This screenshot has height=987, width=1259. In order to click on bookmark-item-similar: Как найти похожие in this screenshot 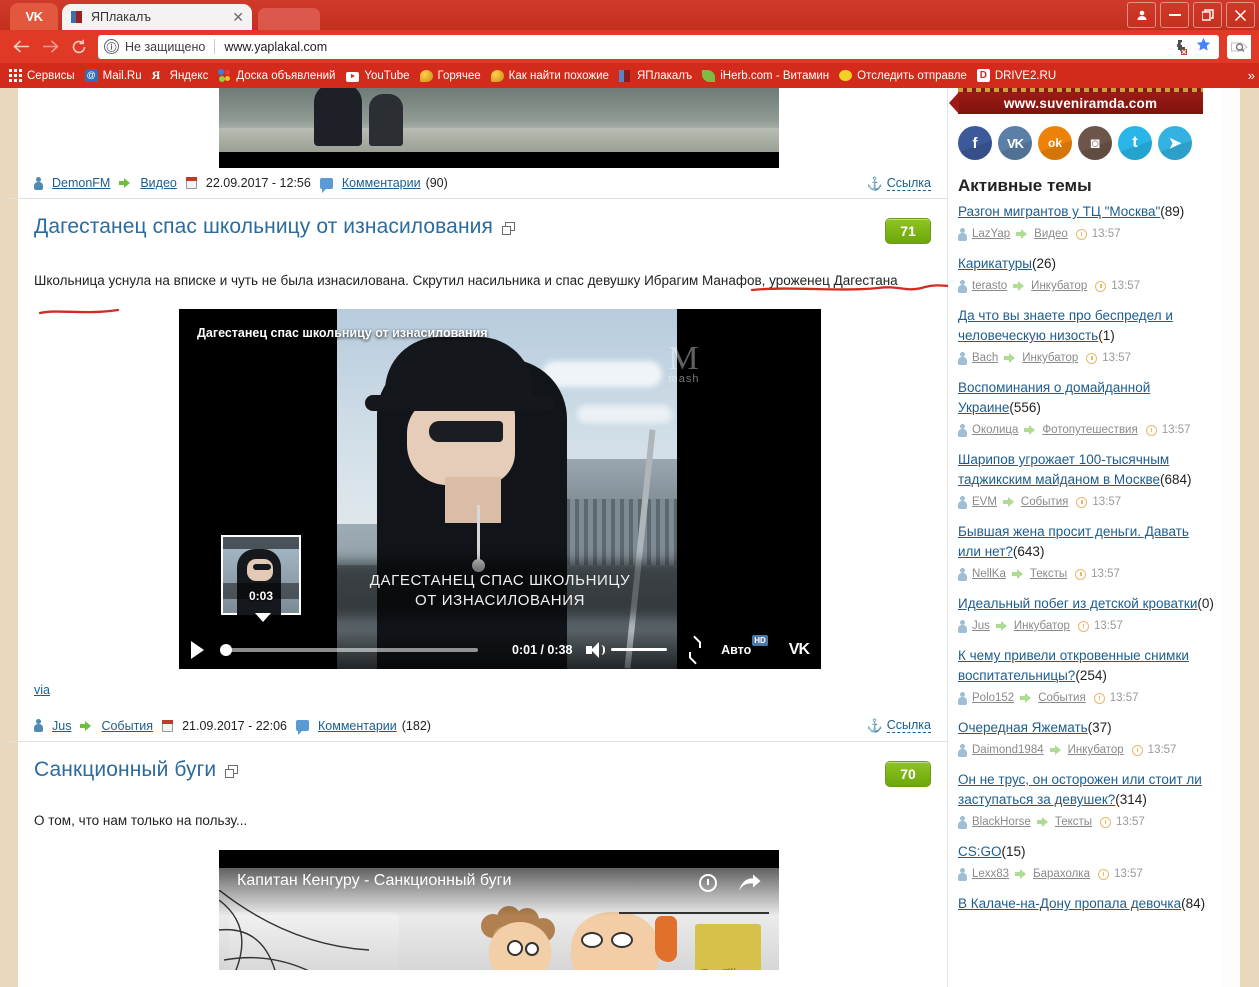, I will do `click(550, 76)`.